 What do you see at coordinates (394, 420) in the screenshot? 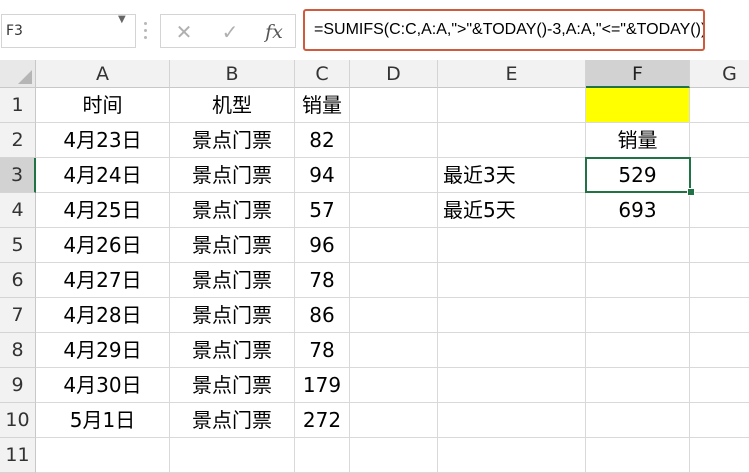
I see `cell-d10` at bounding box center [394, 420].